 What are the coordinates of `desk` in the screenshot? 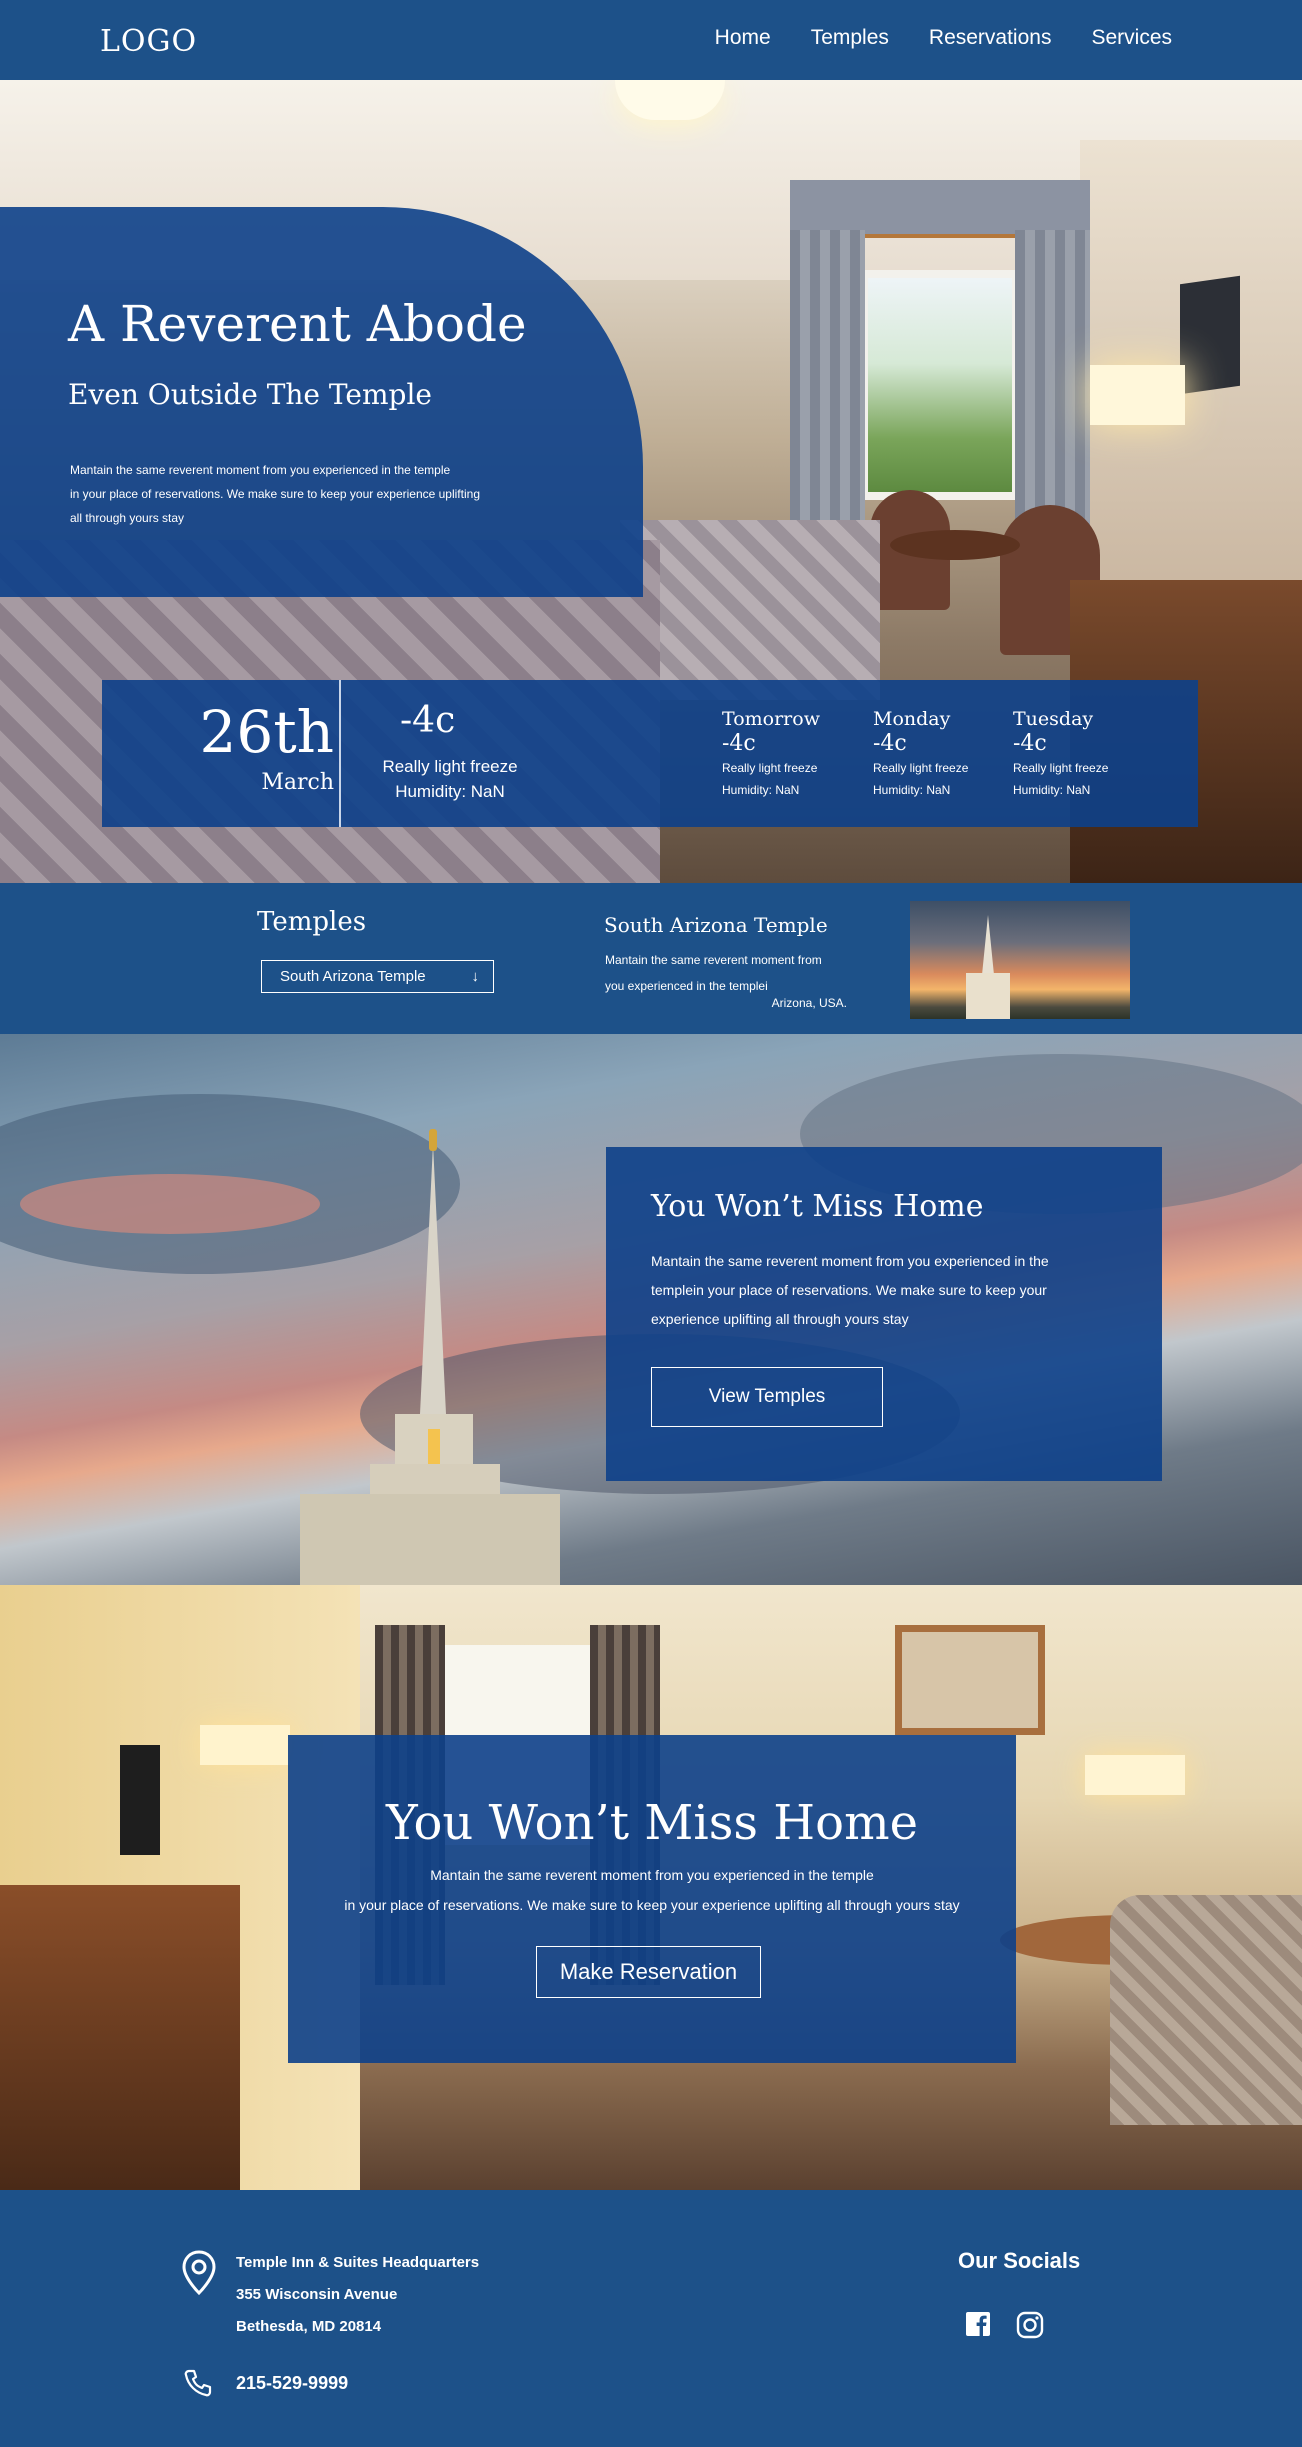 It's located at (120, 2037).